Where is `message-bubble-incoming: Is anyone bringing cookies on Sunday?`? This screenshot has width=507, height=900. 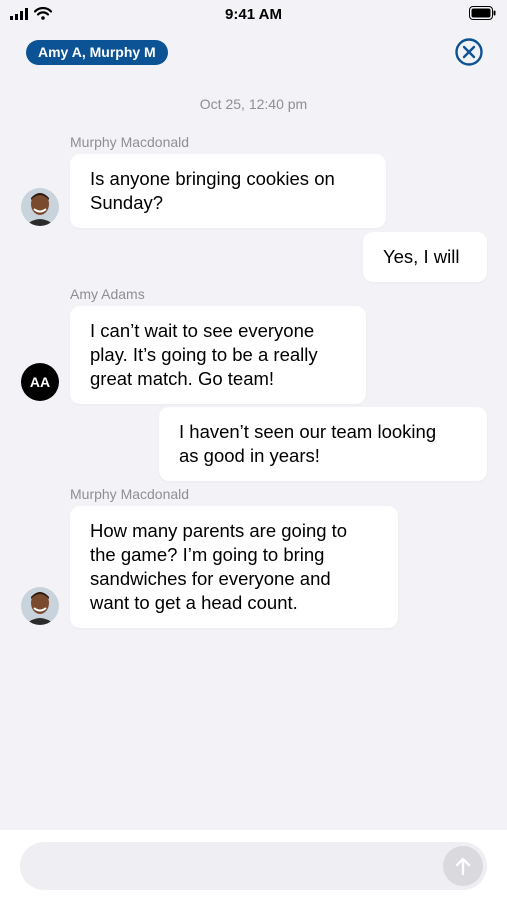
message-bubble-incoming: Is anyone bringing cookies on Sunday? is located at coordinates (228, 191).